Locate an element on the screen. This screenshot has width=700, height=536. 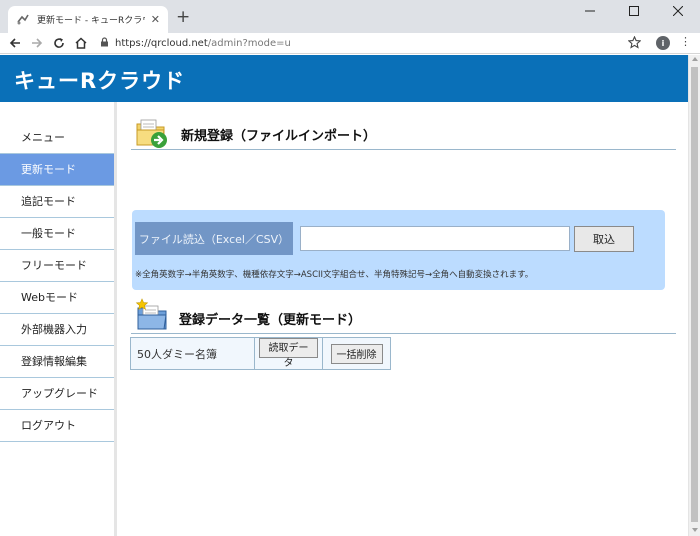
import-button: 取込 is located at coordinates (604, 239).